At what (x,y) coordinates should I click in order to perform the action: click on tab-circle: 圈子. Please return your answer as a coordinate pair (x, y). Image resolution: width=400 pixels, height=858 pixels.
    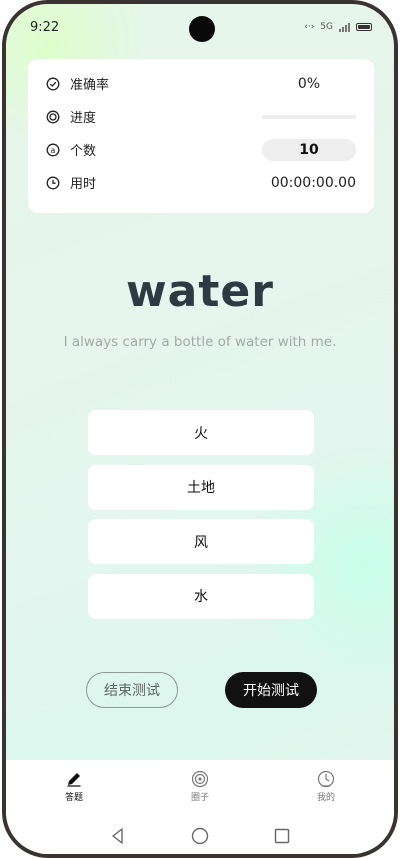
    Looking at the image, I should click on (200, 787).